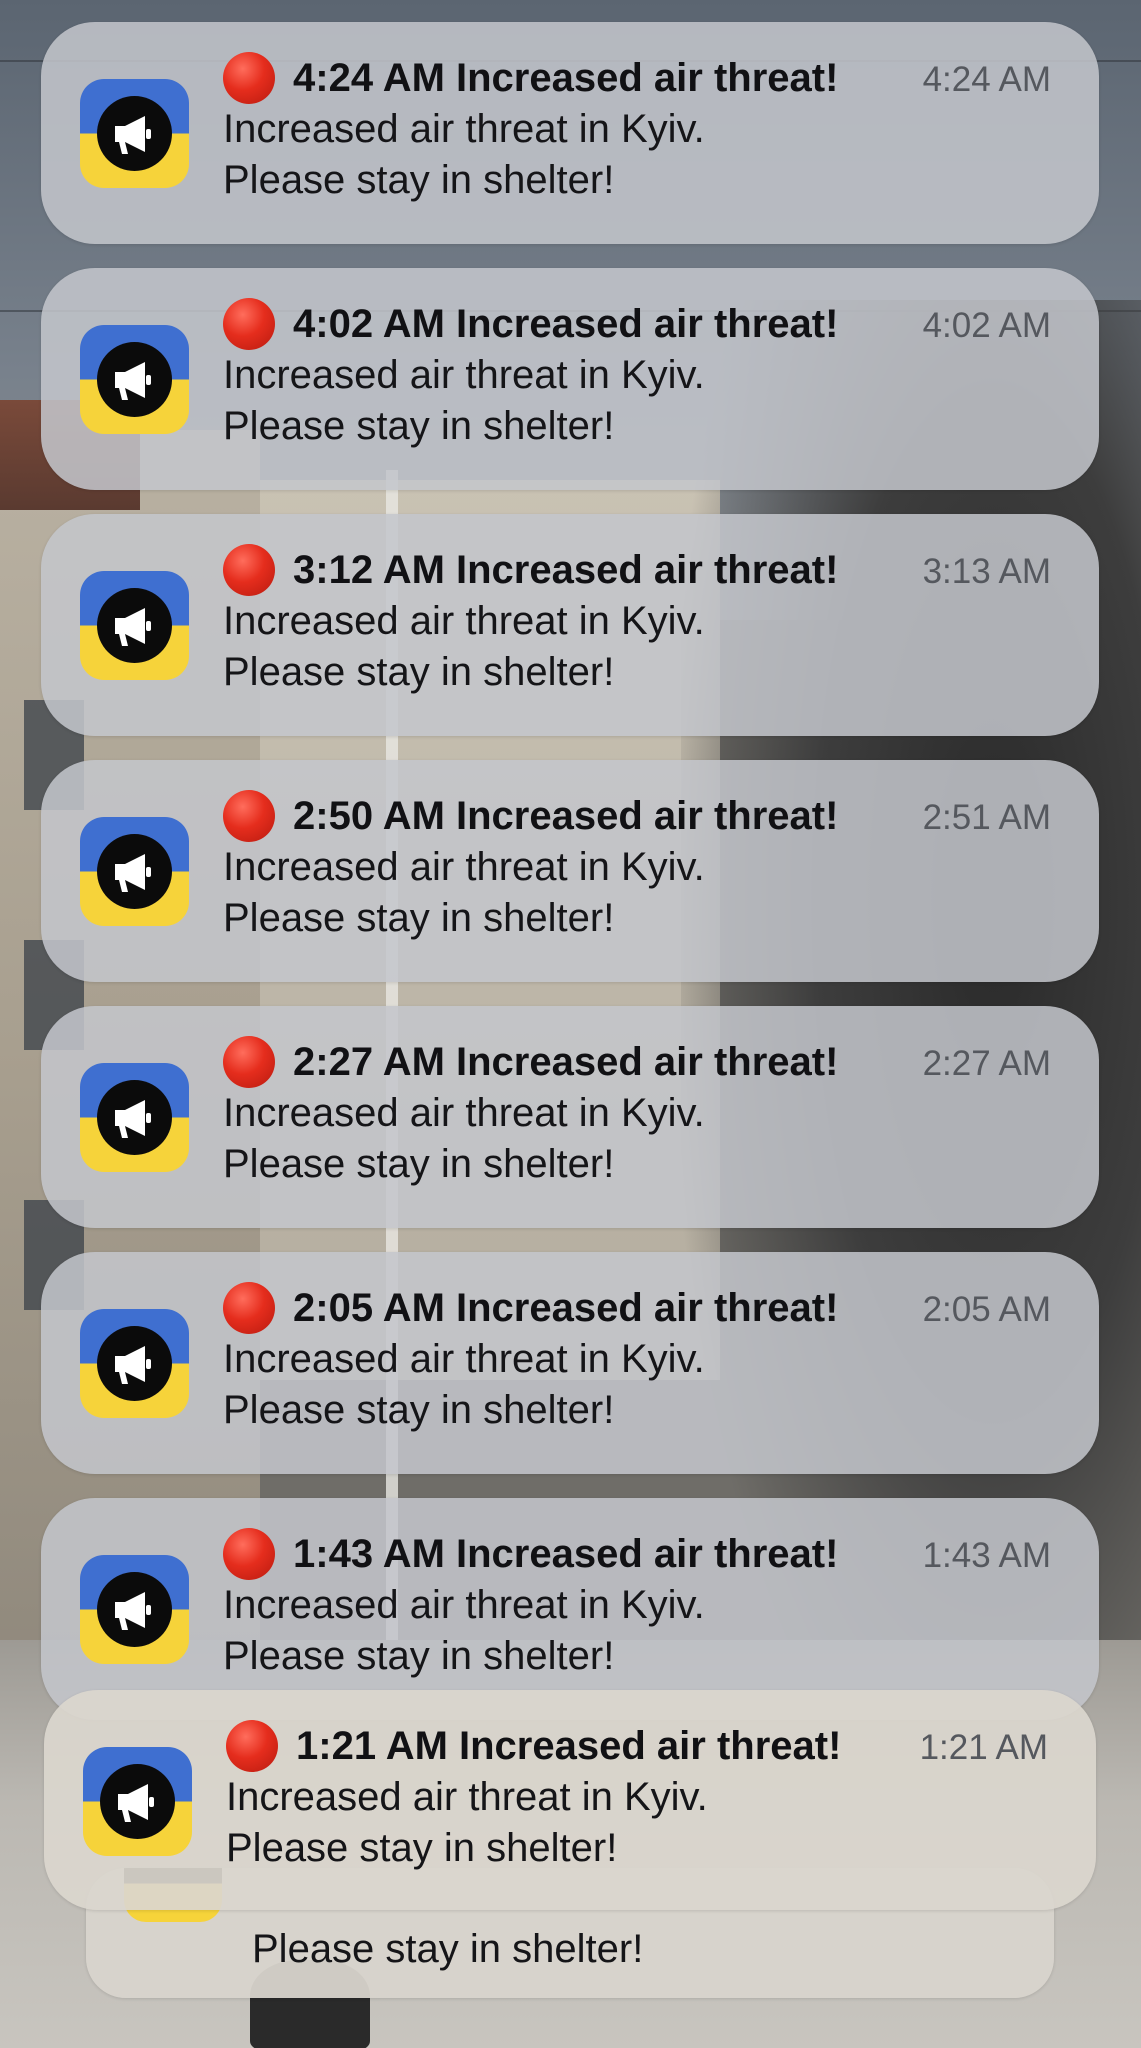  Describe the element at coordinates (986, 817) in the screenshot. I see `notification-time: 2:51 AM` at that location.